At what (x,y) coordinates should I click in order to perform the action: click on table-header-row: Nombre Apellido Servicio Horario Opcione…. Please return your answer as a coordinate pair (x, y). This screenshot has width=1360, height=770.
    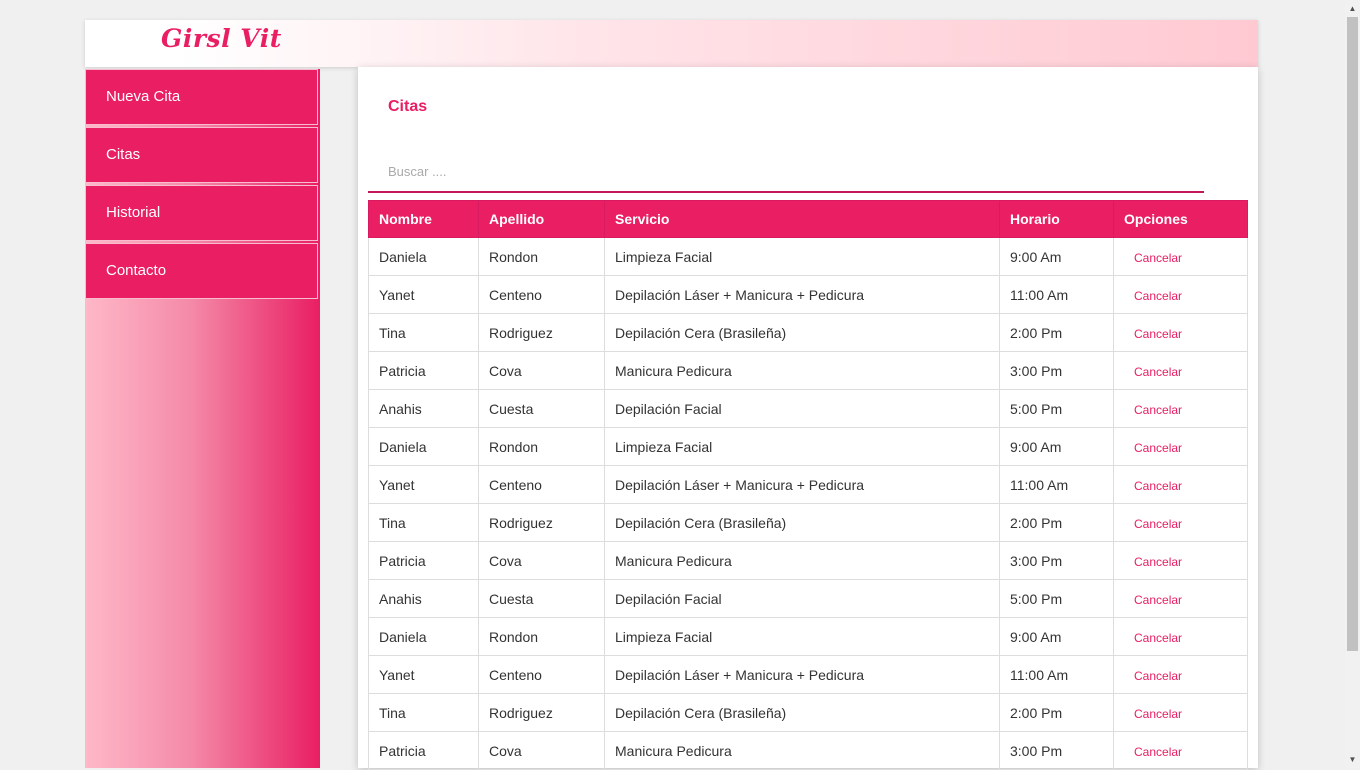
    Looking at the image, I should click on (808, 219).